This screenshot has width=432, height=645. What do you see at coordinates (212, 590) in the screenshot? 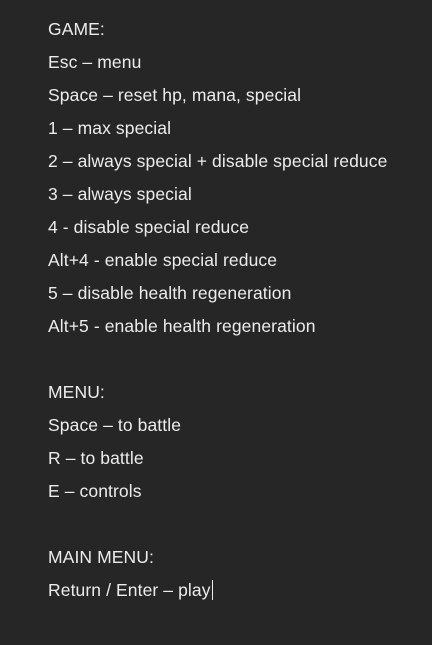
I see `text-caret` at bounding box center [212, 590].